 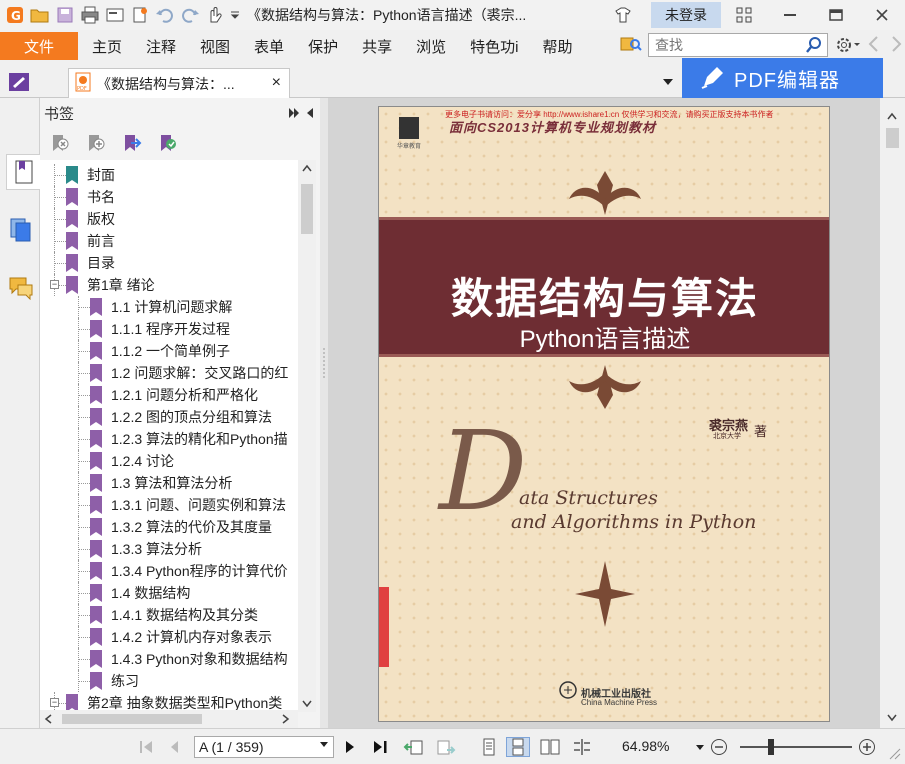 What do you see at coordinates (140, 593) in the screenshot?
I see `bookmark-item: 1.4 数据结构` at bounding box center [140, 593].